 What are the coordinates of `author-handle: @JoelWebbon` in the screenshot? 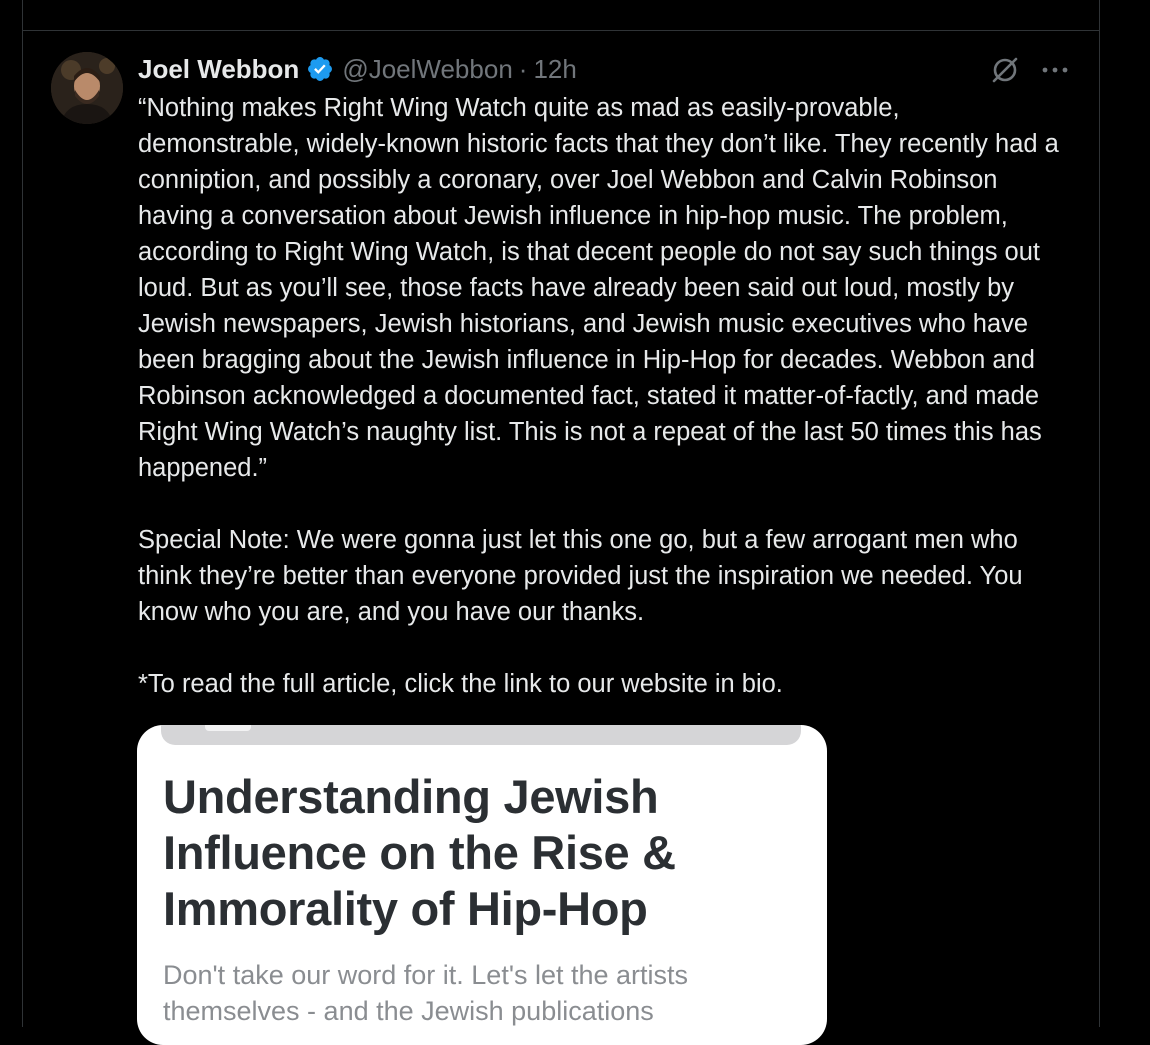 It's located at (427, 69).